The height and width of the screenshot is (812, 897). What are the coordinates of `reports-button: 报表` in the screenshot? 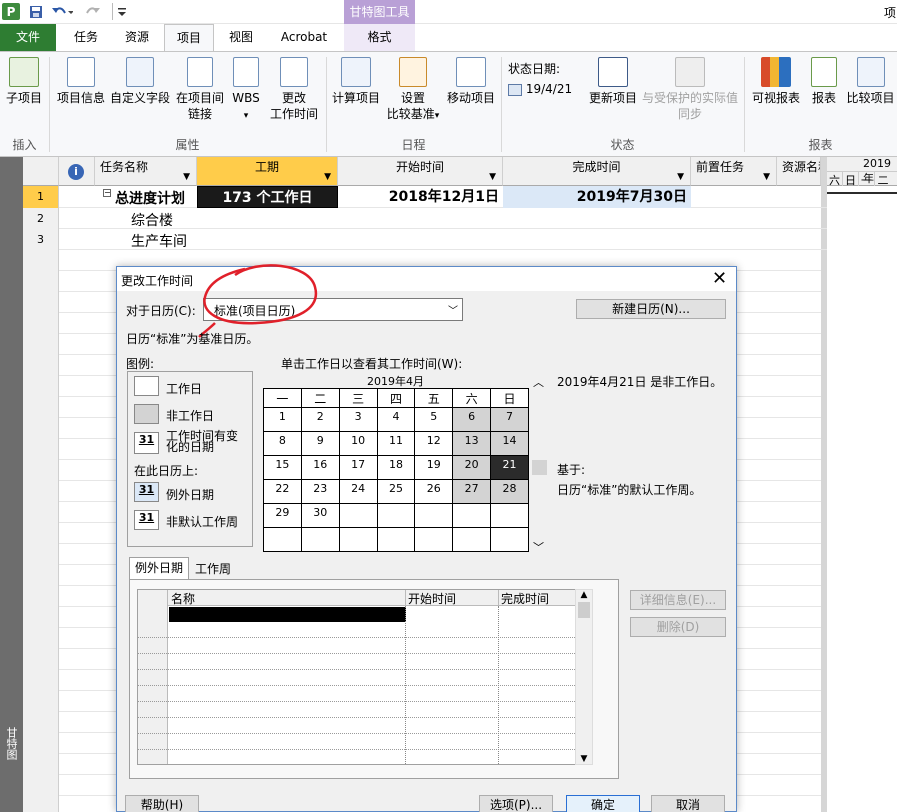 It's located at (824, 81).